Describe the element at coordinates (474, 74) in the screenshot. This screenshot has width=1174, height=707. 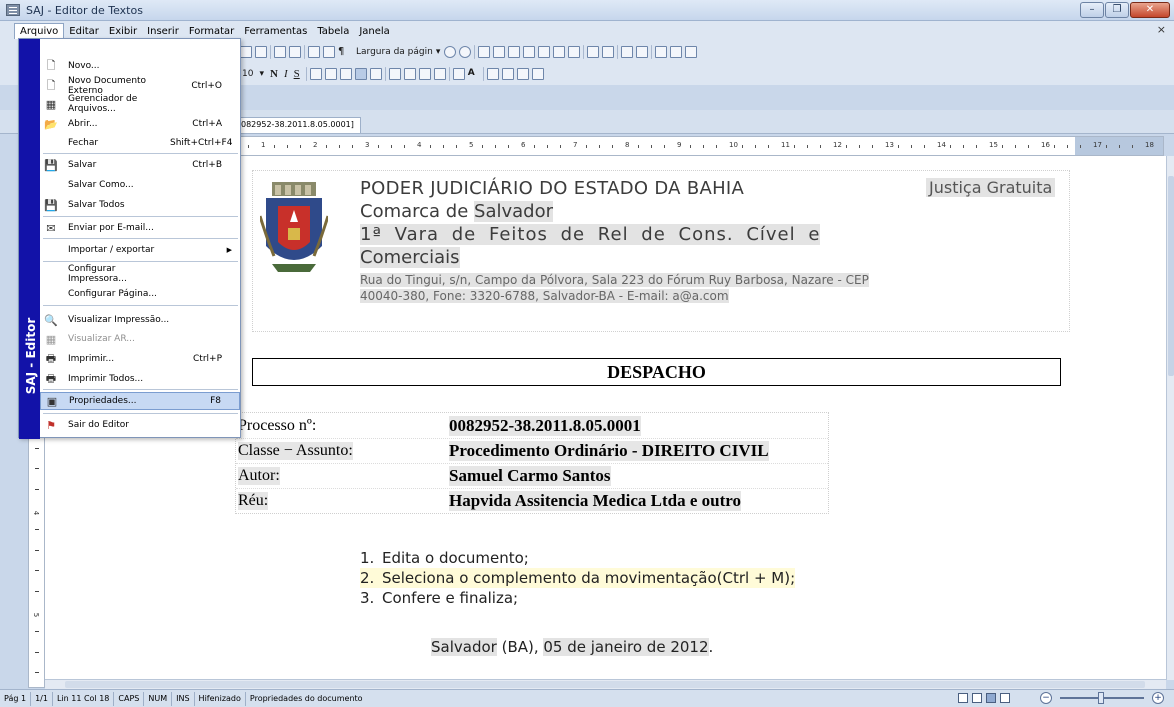
I see `font-color-icon: A` at that location.